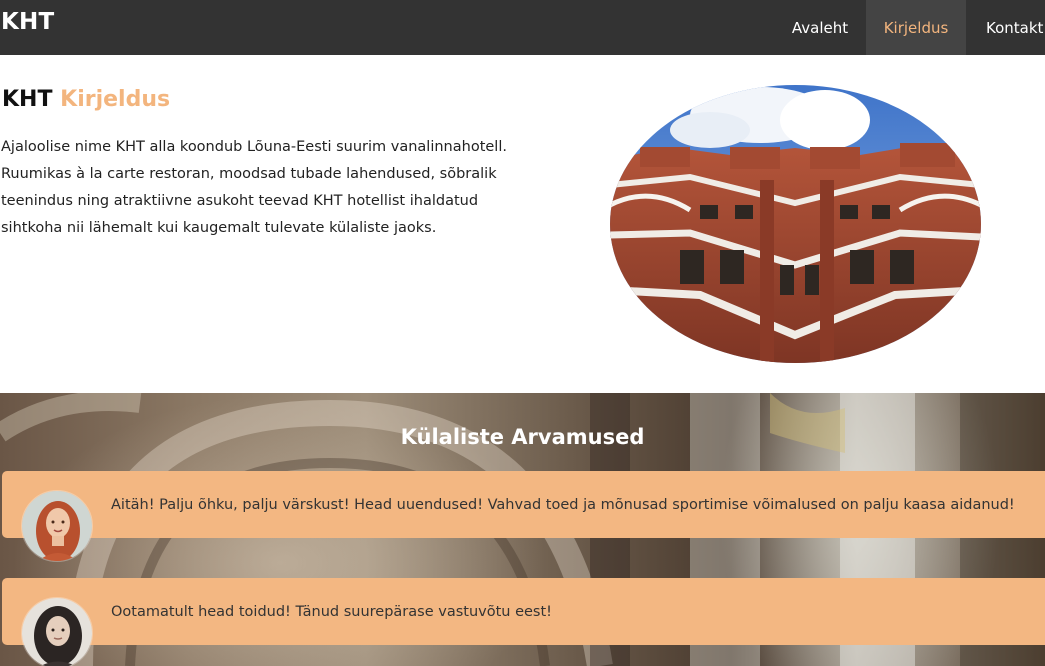  I want to click on about-title-main: KHT, so click(27, 99).